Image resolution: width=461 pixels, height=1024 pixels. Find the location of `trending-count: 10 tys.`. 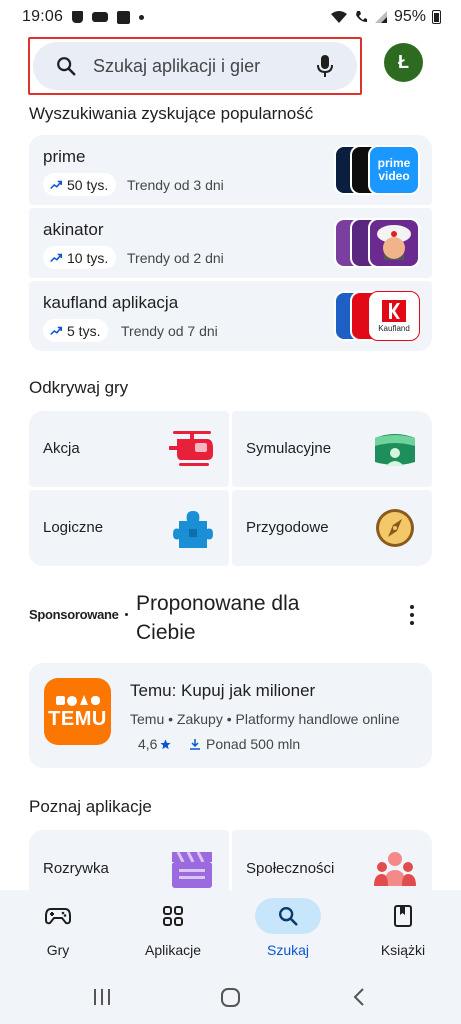

trending-count: 10 tys. is located at coordinates (88, 257).